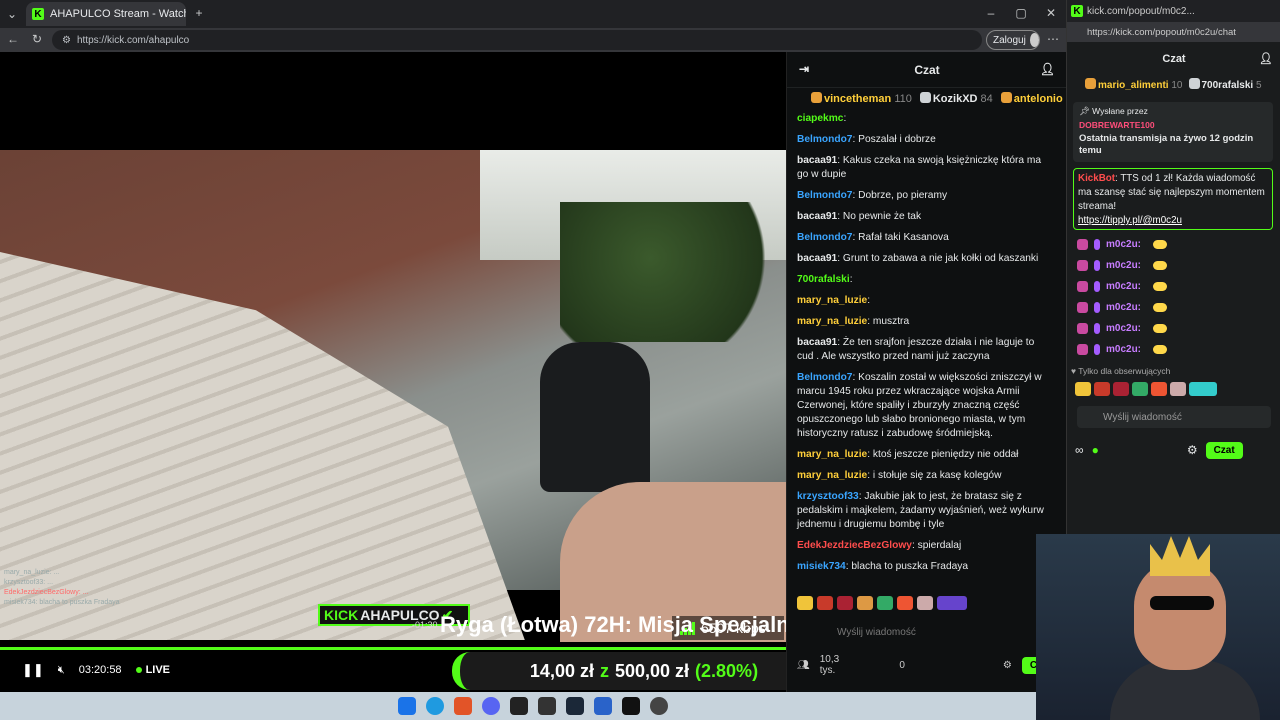 Image resolution: width=1280 pixels, height=720 pixels. I want to click on video-trees, so click(673, 272).